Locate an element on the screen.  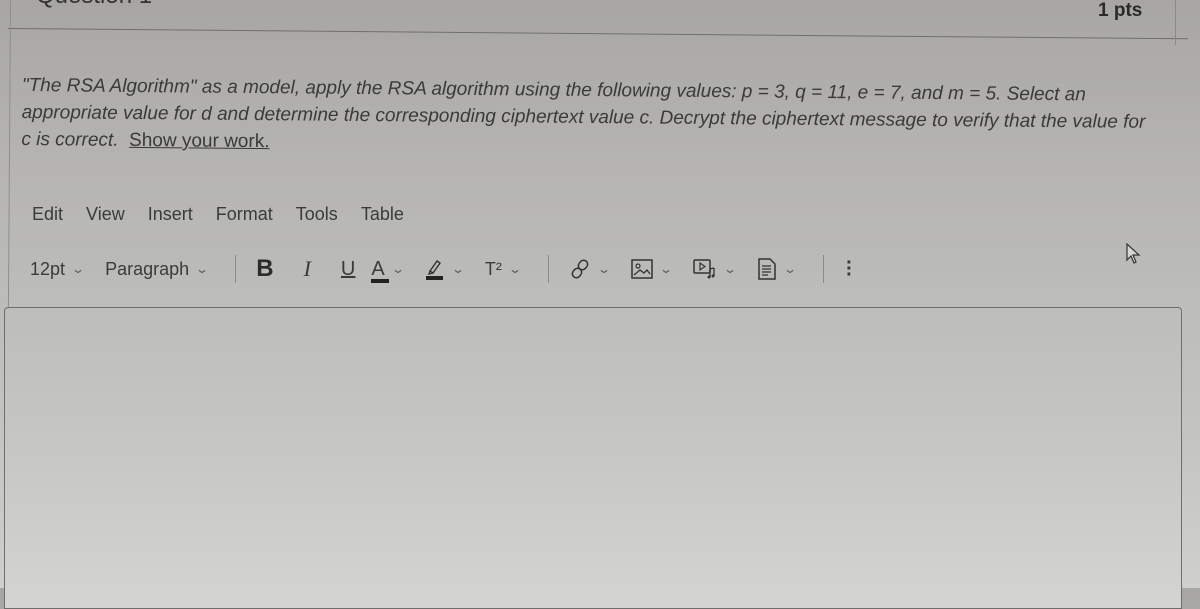
block-format-select: Paragraph ⌄ is located at coordinates (157, 269).